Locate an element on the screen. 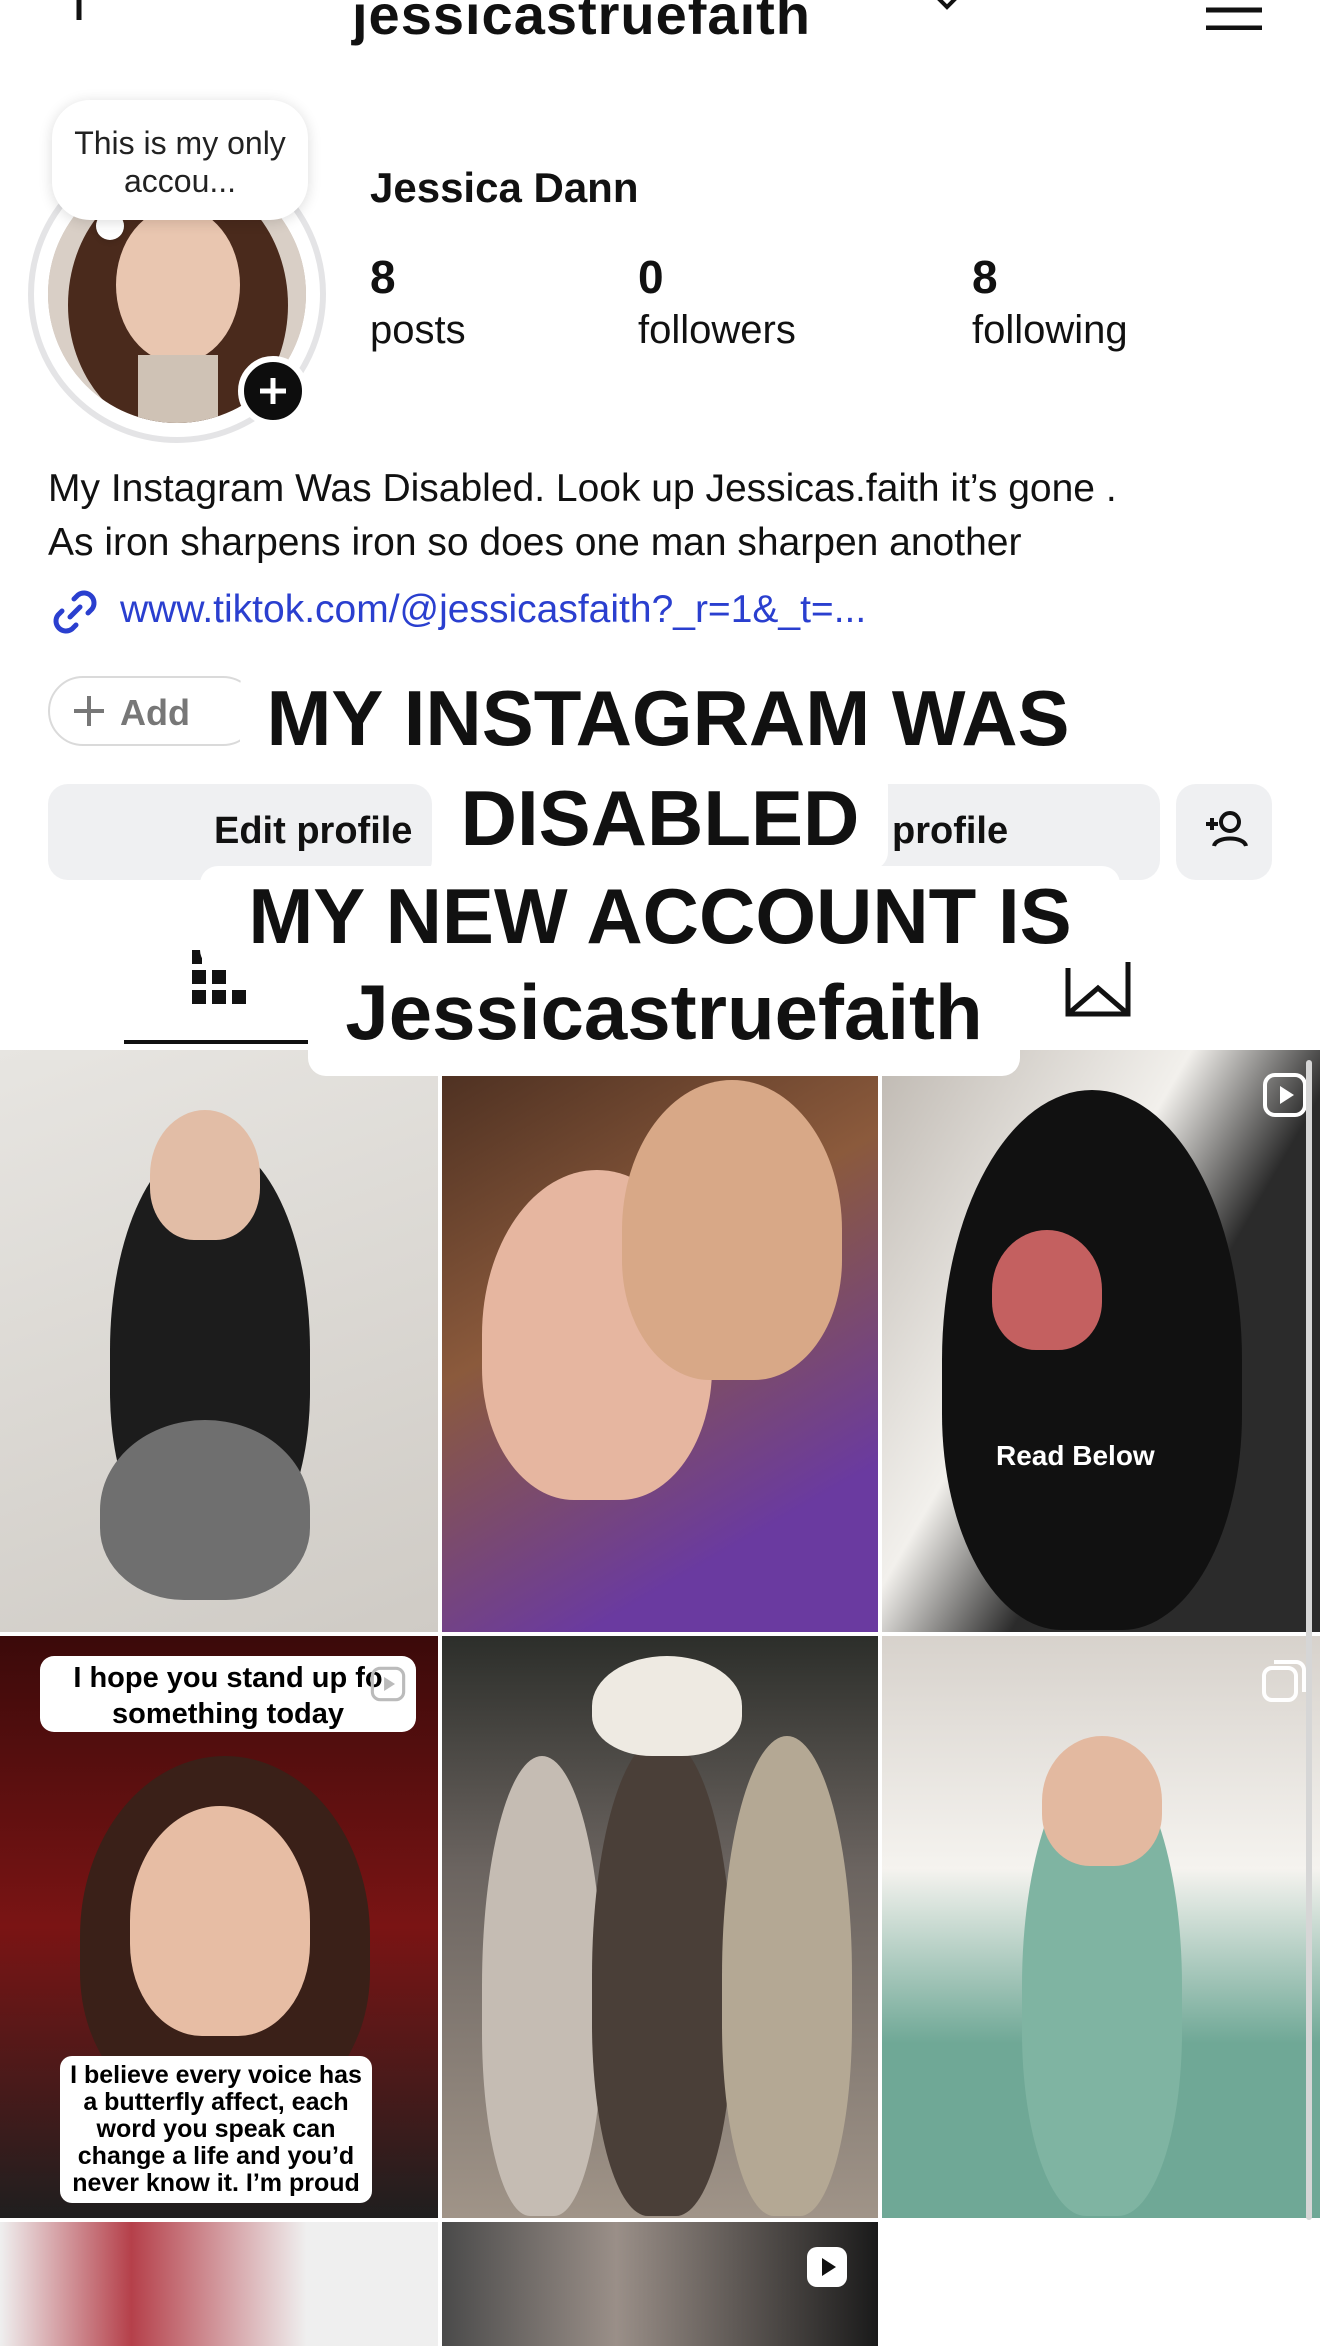  post-tile: Read Below is located at coordinates (1101, 1341).